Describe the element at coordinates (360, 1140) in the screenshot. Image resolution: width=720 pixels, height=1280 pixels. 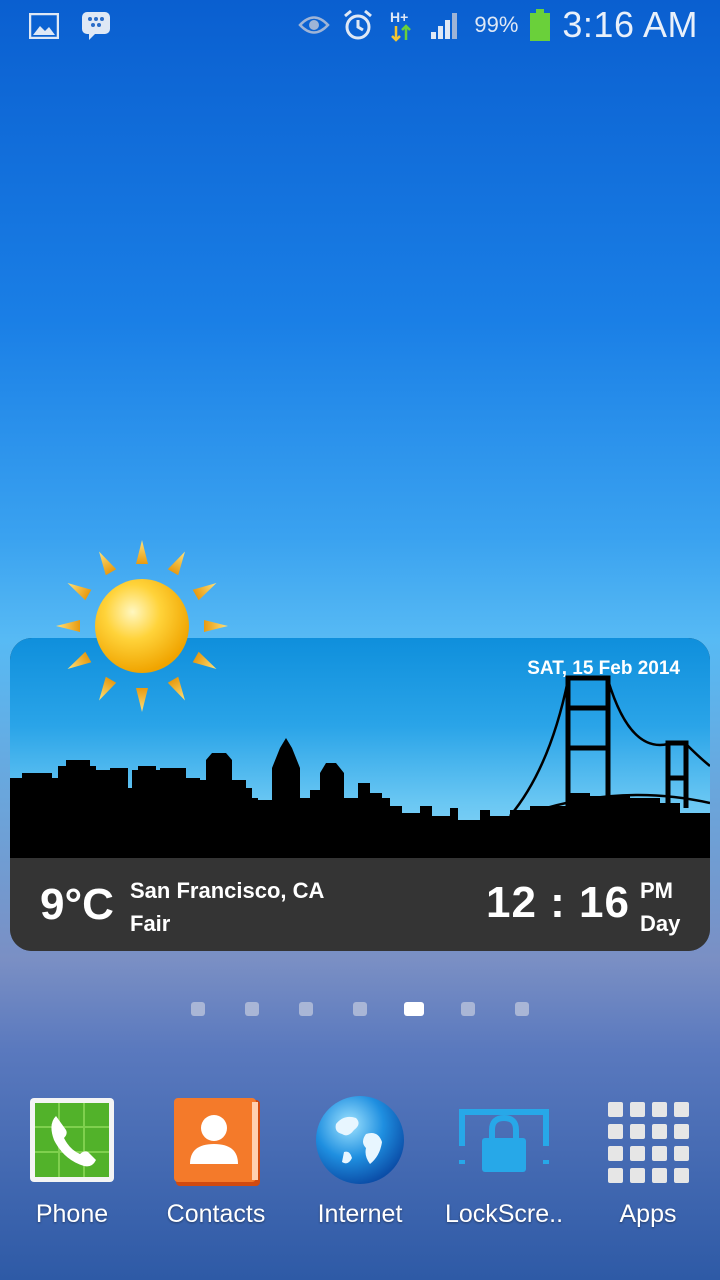
I see `globe-icon` at that location.